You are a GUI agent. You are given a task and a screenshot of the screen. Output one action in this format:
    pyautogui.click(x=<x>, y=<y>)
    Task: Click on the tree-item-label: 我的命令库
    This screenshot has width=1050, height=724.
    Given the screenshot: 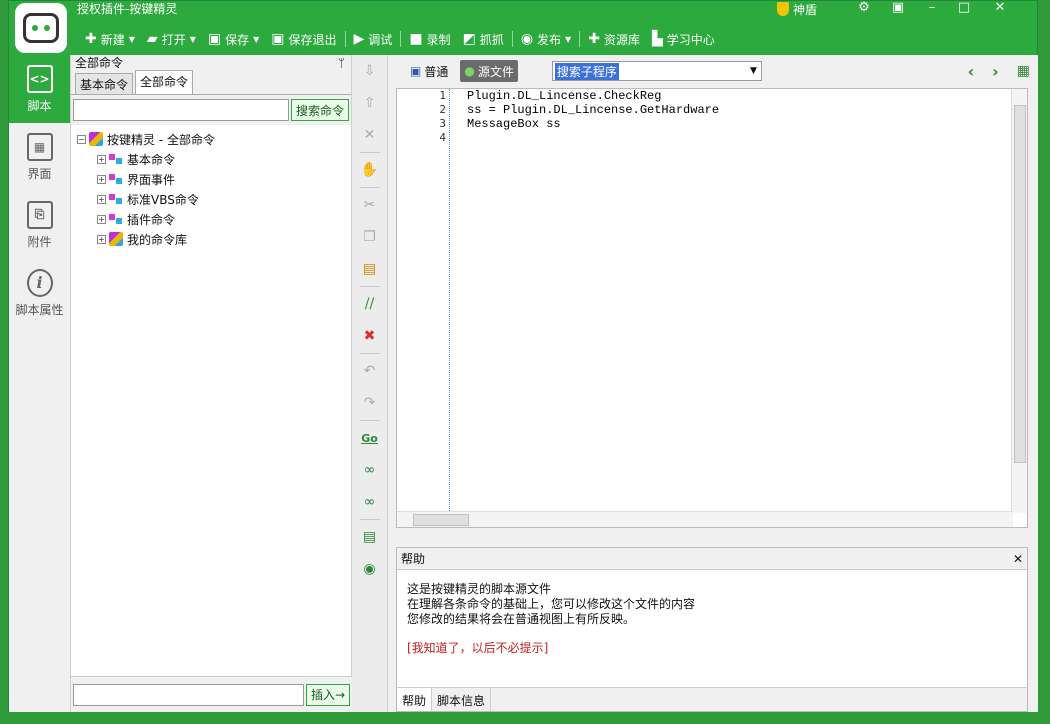 What is the action you would take?
    pyautogui.click(x=157, y=239)
    